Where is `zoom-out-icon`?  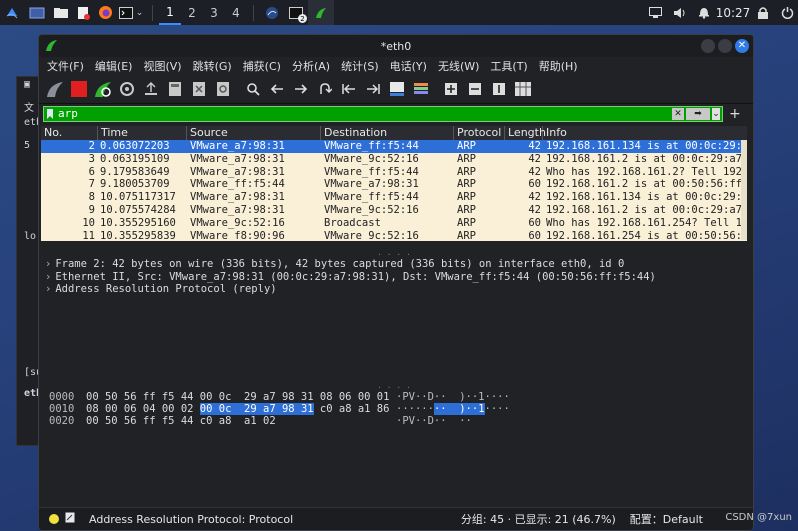 zoom-out-icon is located at coordinates (475, 89).